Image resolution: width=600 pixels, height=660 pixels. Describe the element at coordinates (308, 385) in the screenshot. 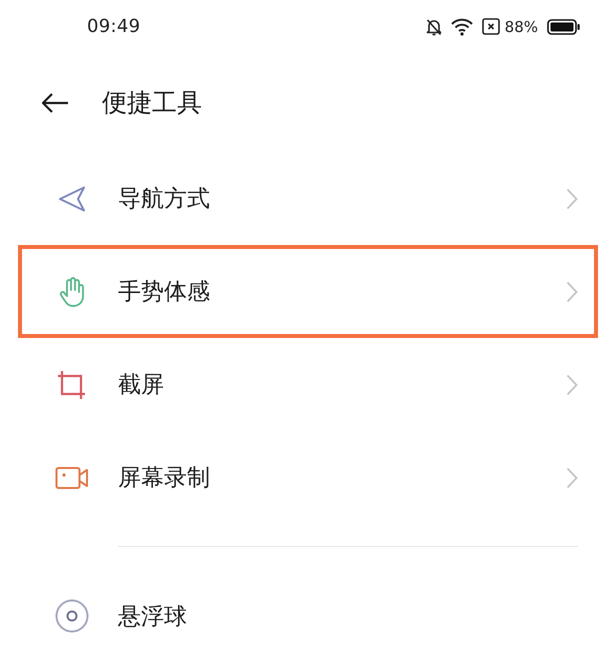

I see `settings-row: 截屏` at that location.